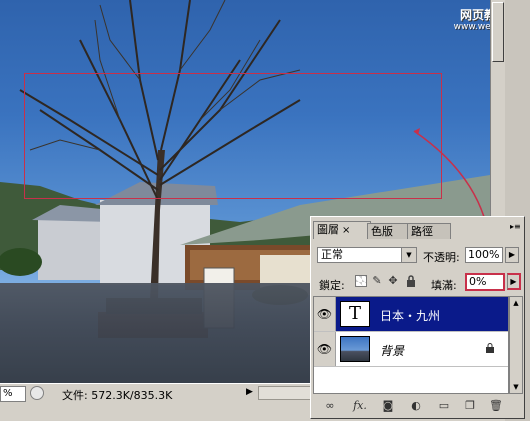 The height and width of the screenshot is (421, 530). What do you see at coordinates (37, 393) in the screenshot?
I see `status-info-icon` at bounding box center [37, 393].